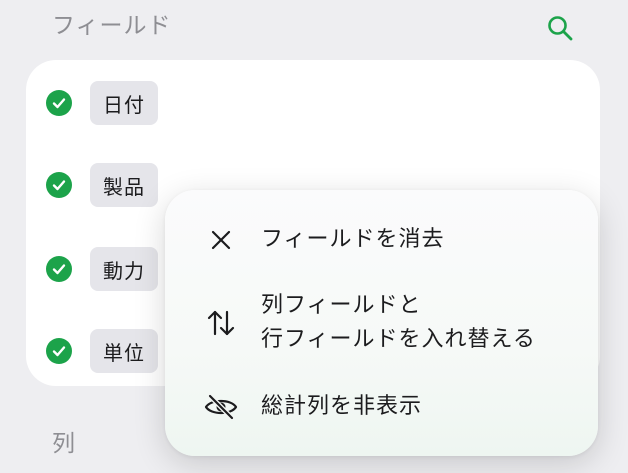  I want to click on close-icon, so click(221, 240).